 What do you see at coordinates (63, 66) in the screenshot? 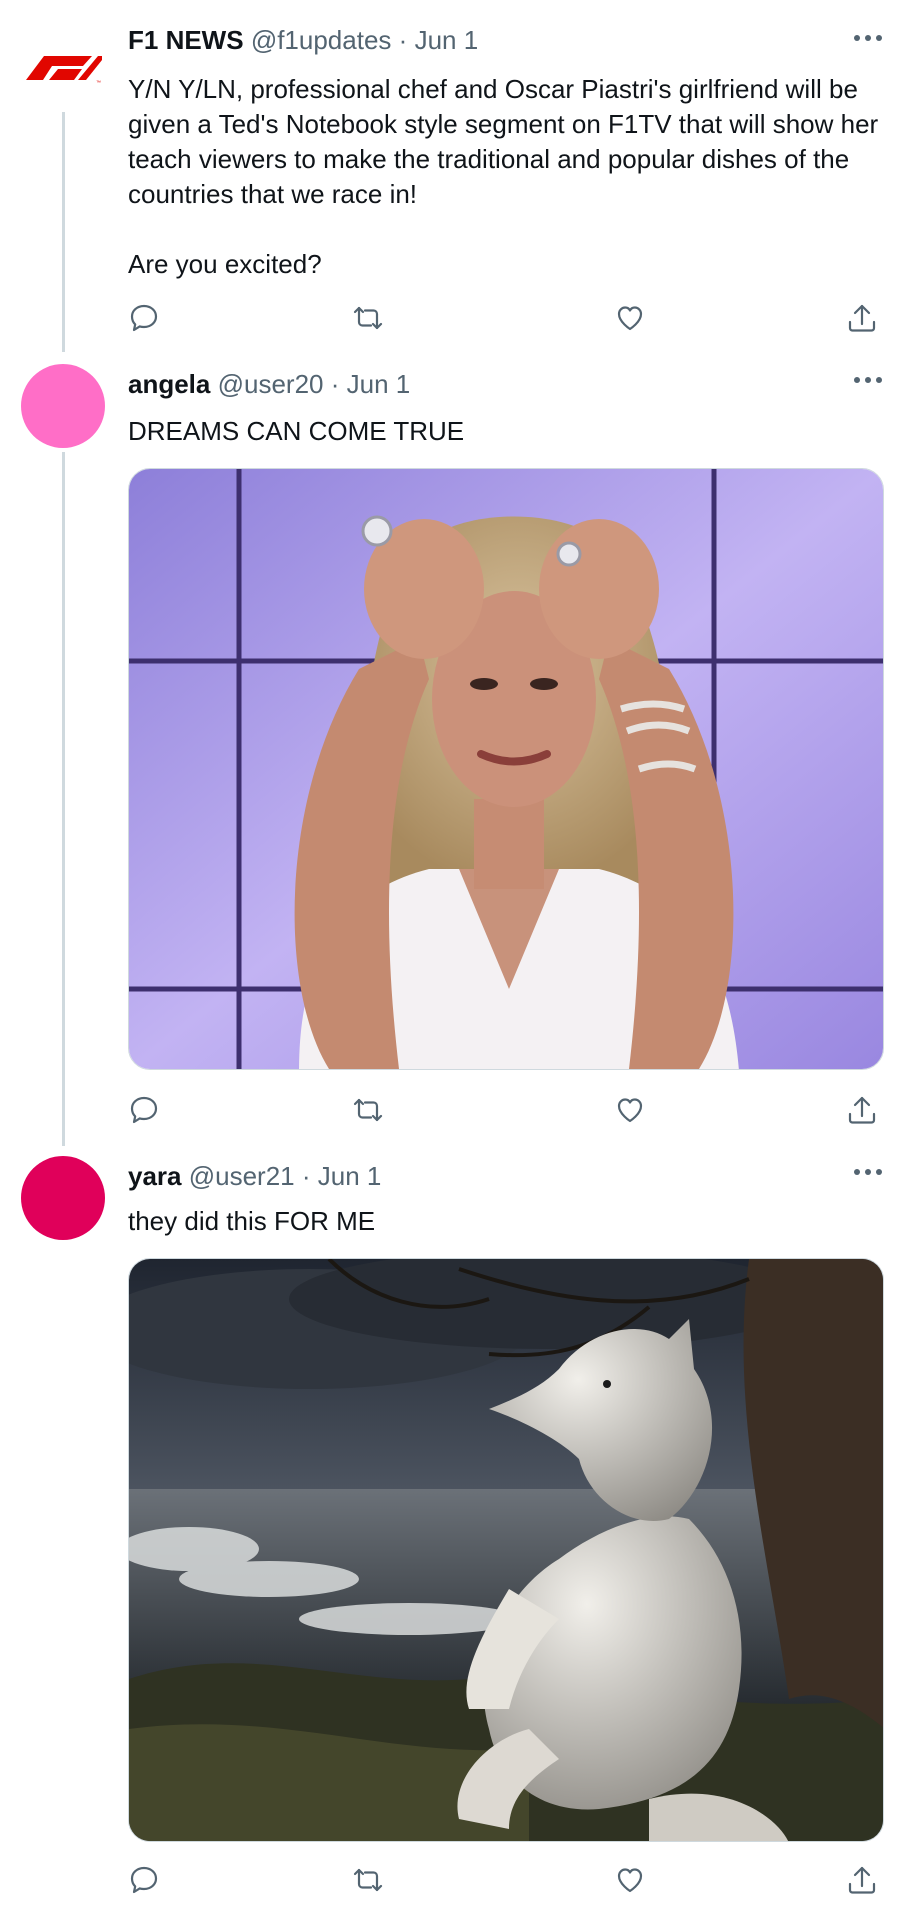
I see `f1-logo-avatar: ™` at bounding box center [63, 66].